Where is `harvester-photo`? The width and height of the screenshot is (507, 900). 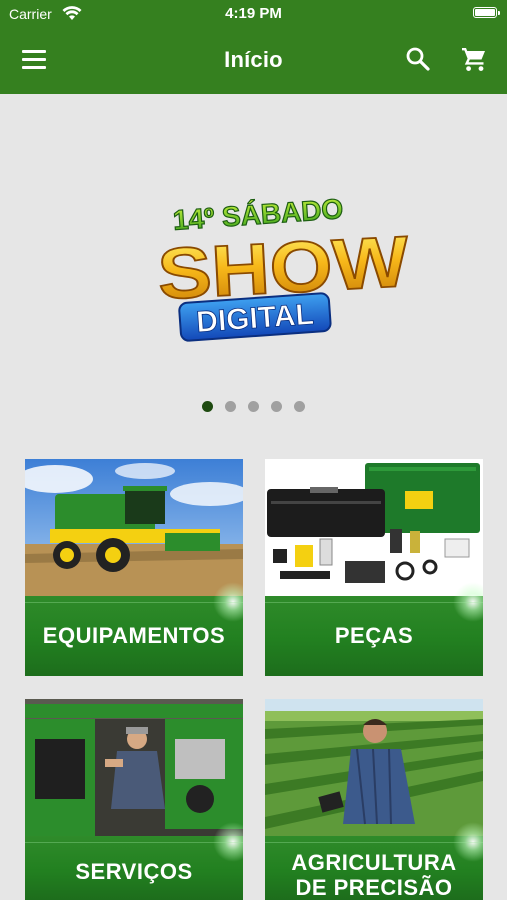 harvester-photo is located at coordinates (134, 527).